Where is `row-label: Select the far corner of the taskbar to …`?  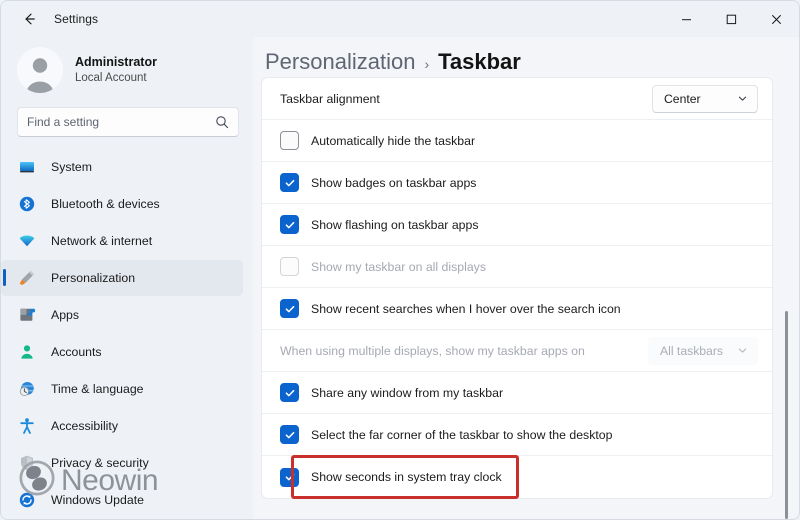 row-label: Select the far corner of the taskbar to … is located at coordinates (462, 434).